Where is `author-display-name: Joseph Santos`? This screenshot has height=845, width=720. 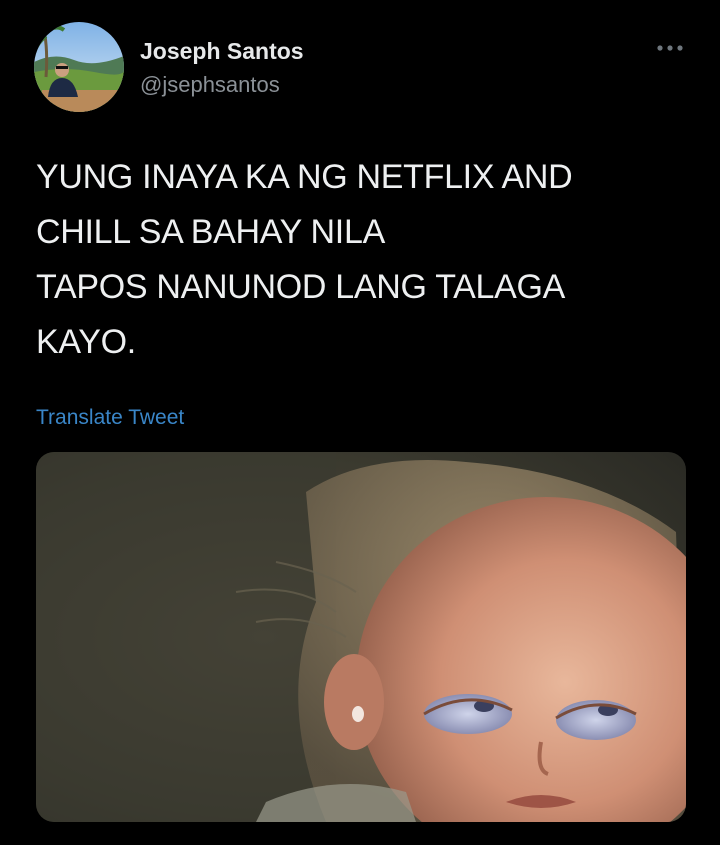 author-display-name: Joseph Santos is located at coordinates (222, 51).